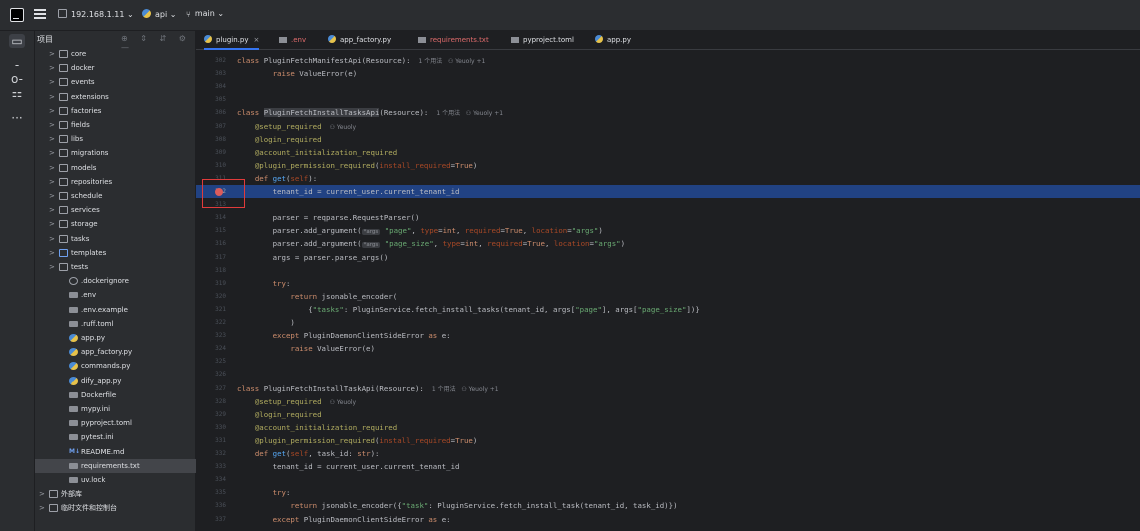  Describe the element at coordinates (292, 40) in the screenshot. I see `tab--env: .env` at that location.